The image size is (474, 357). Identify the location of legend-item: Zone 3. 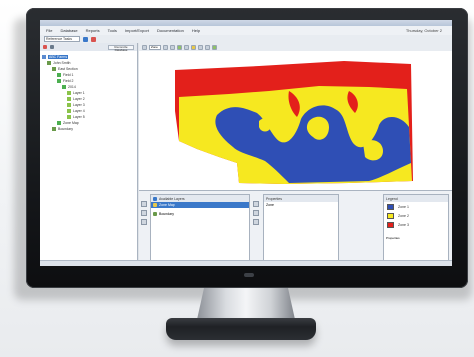
(416, 224).